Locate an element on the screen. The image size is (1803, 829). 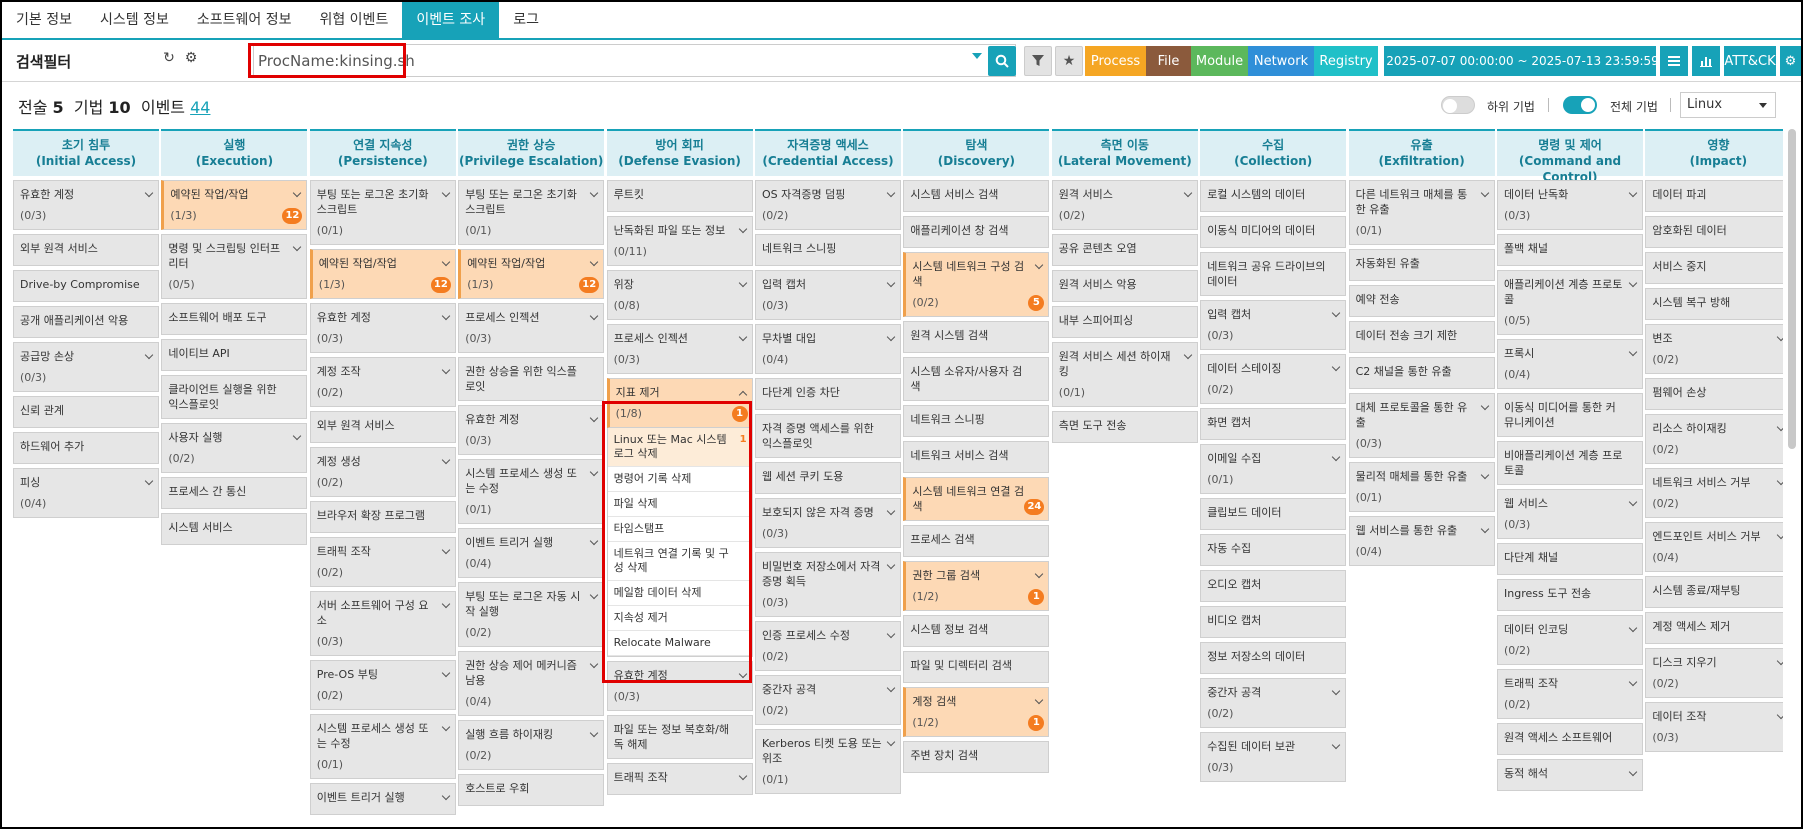
technique-cell: 루트킷 is located at coordinates (679, 196).